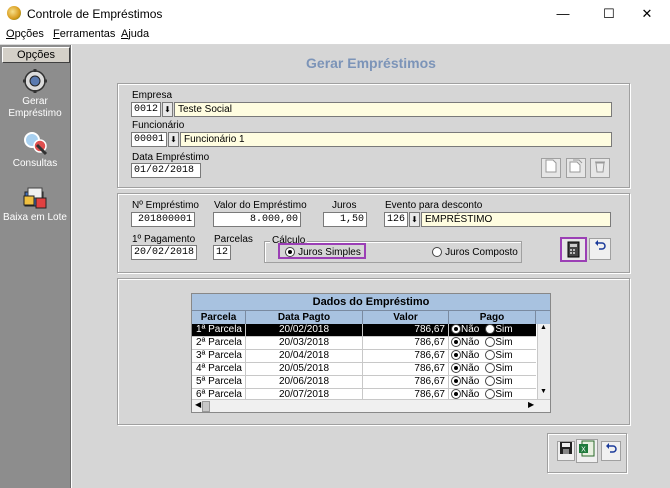 The width and height of the screenshot is (670, 488). I want to click on valor-label: Valor do Empréstimo, so click(260, 205).